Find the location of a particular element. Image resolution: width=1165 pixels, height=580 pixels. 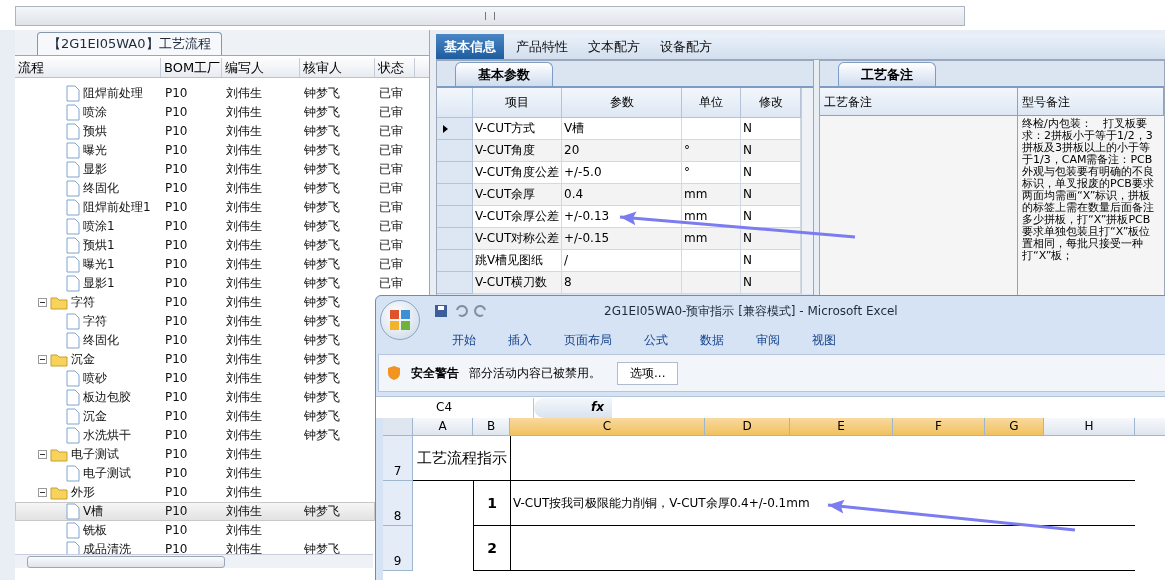

tab: 产品特性 is located at coordinates (542, 46).